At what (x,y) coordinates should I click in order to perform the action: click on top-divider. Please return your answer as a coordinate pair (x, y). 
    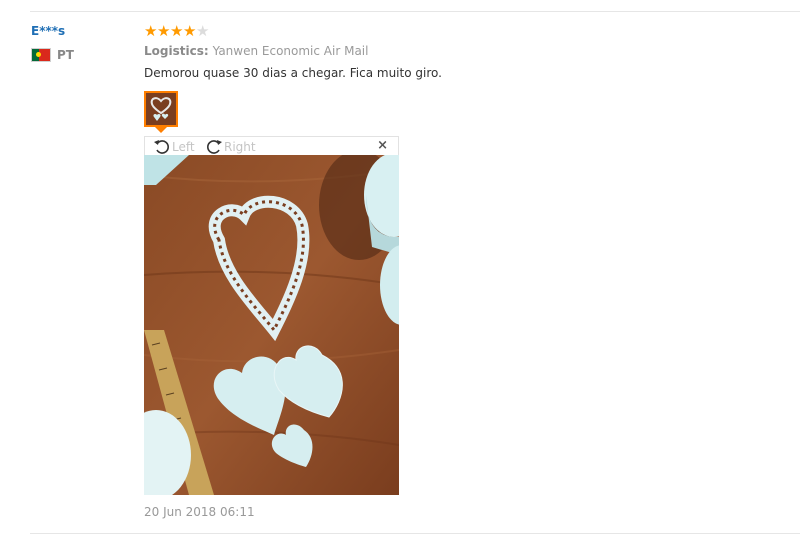
    Looking at the image, I should click on (415, 11).